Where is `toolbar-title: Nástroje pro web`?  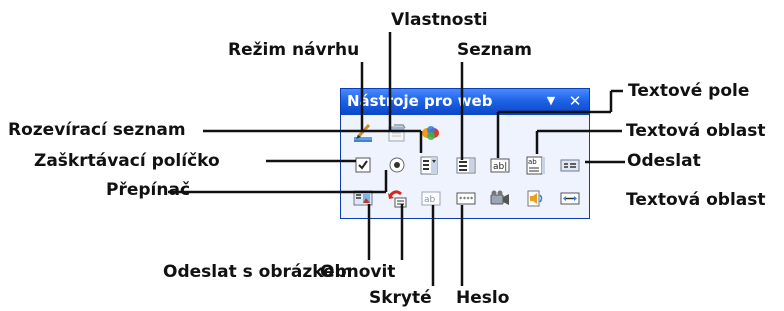
toolbar-title: Nástroje pro web is located at coordinates (420, 101).